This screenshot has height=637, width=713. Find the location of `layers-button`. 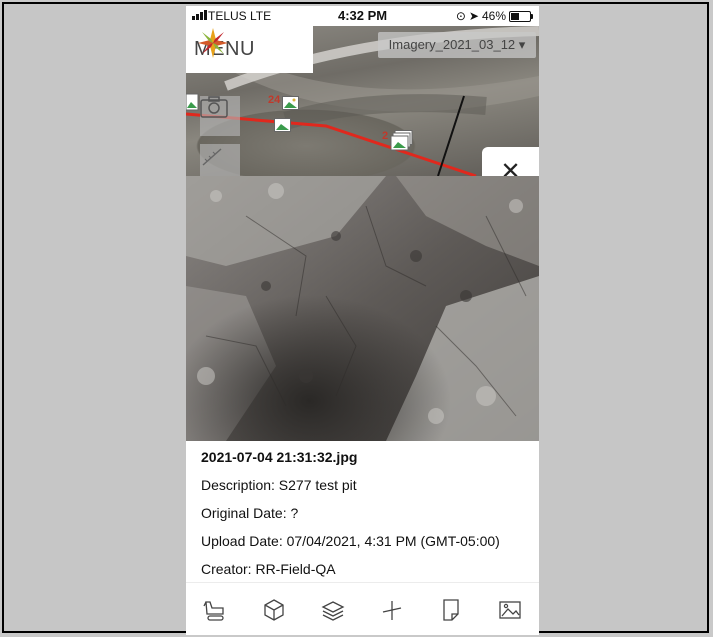

layers-button is located at coordinates (333, 610).